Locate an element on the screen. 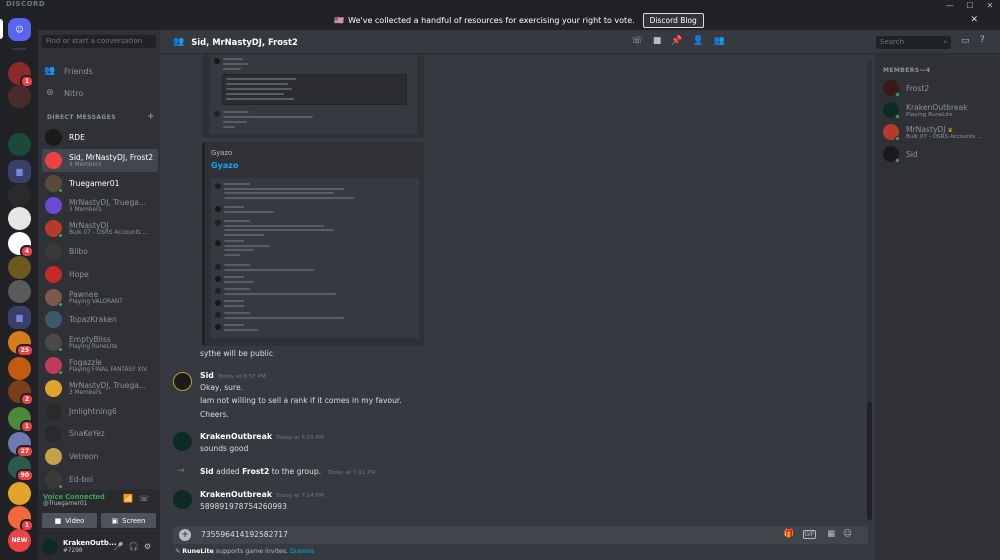 This screenshot has height=560, width=1000. dm-item: EmptyBliss Playing RuneLite is located at coordinates (100, 342).